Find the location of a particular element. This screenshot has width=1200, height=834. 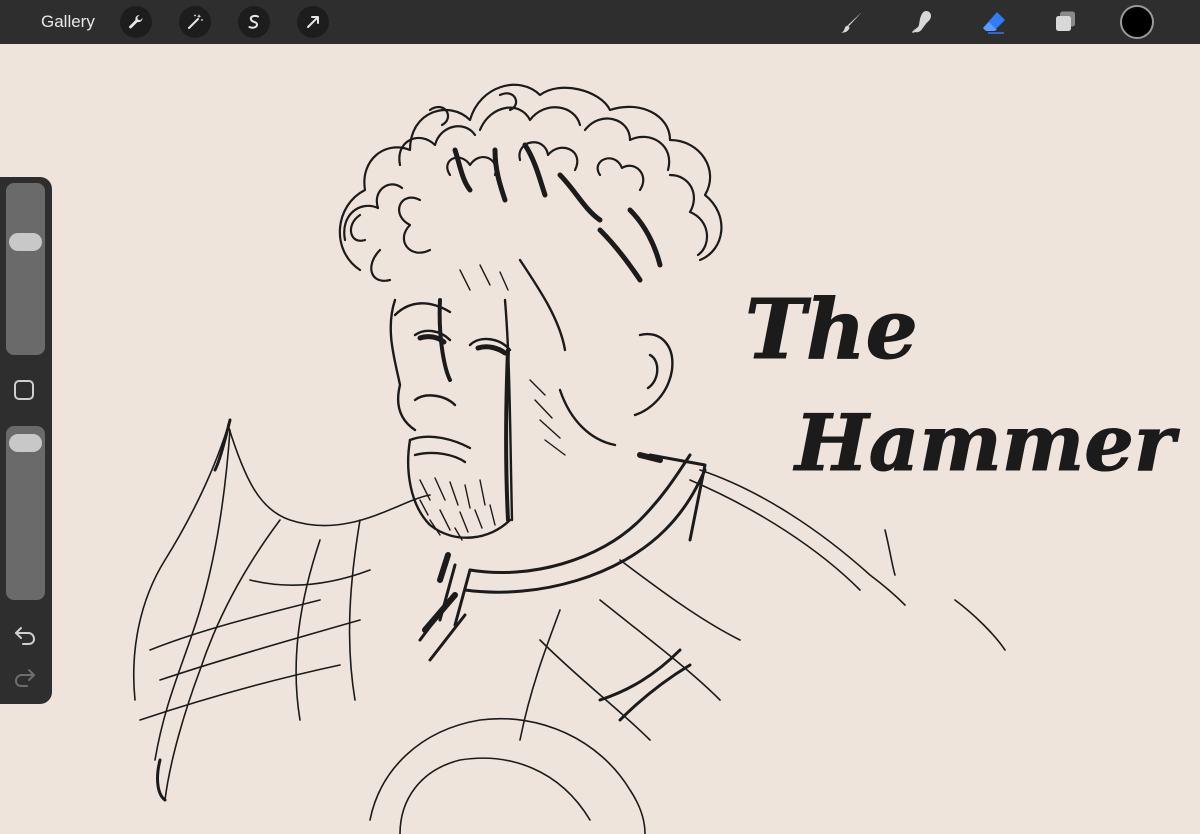

brush-icon is located at coordinates (851, 22).